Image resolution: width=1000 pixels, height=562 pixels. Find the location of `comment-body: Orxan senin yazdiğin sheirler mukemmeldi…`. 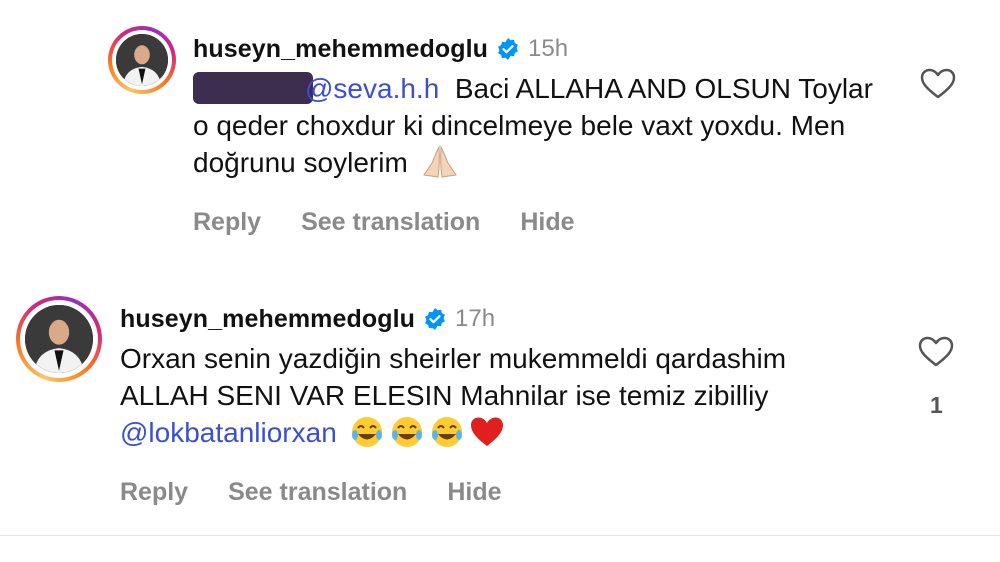

comment-body: Orxan senin yazdiğin sheirler mukemmeldi… is located at coordinates (453, 377).